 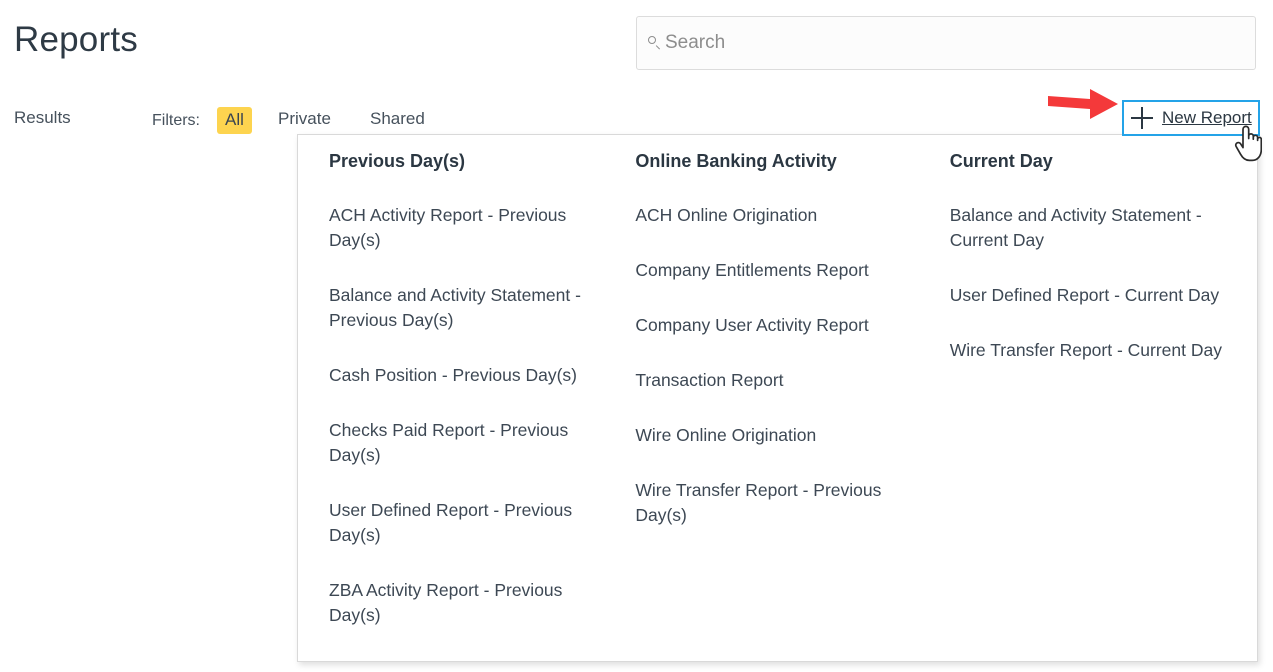 What do you see at coordinates (1083, 104) in the screenshot?
I see `red-arrow-annotation` at bounding box center [1083, 104].